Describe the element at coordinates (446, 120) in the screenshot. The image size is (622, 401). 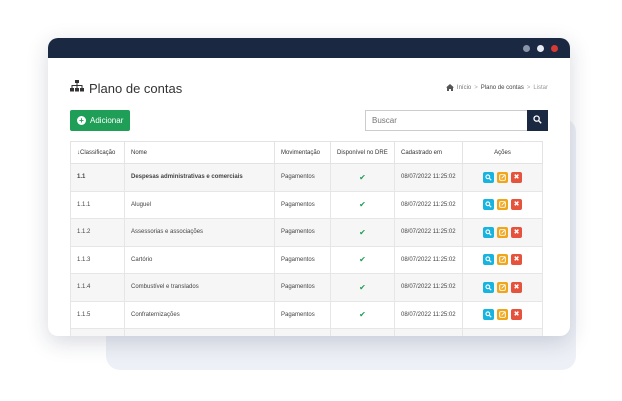
I see `search-input` at that location.